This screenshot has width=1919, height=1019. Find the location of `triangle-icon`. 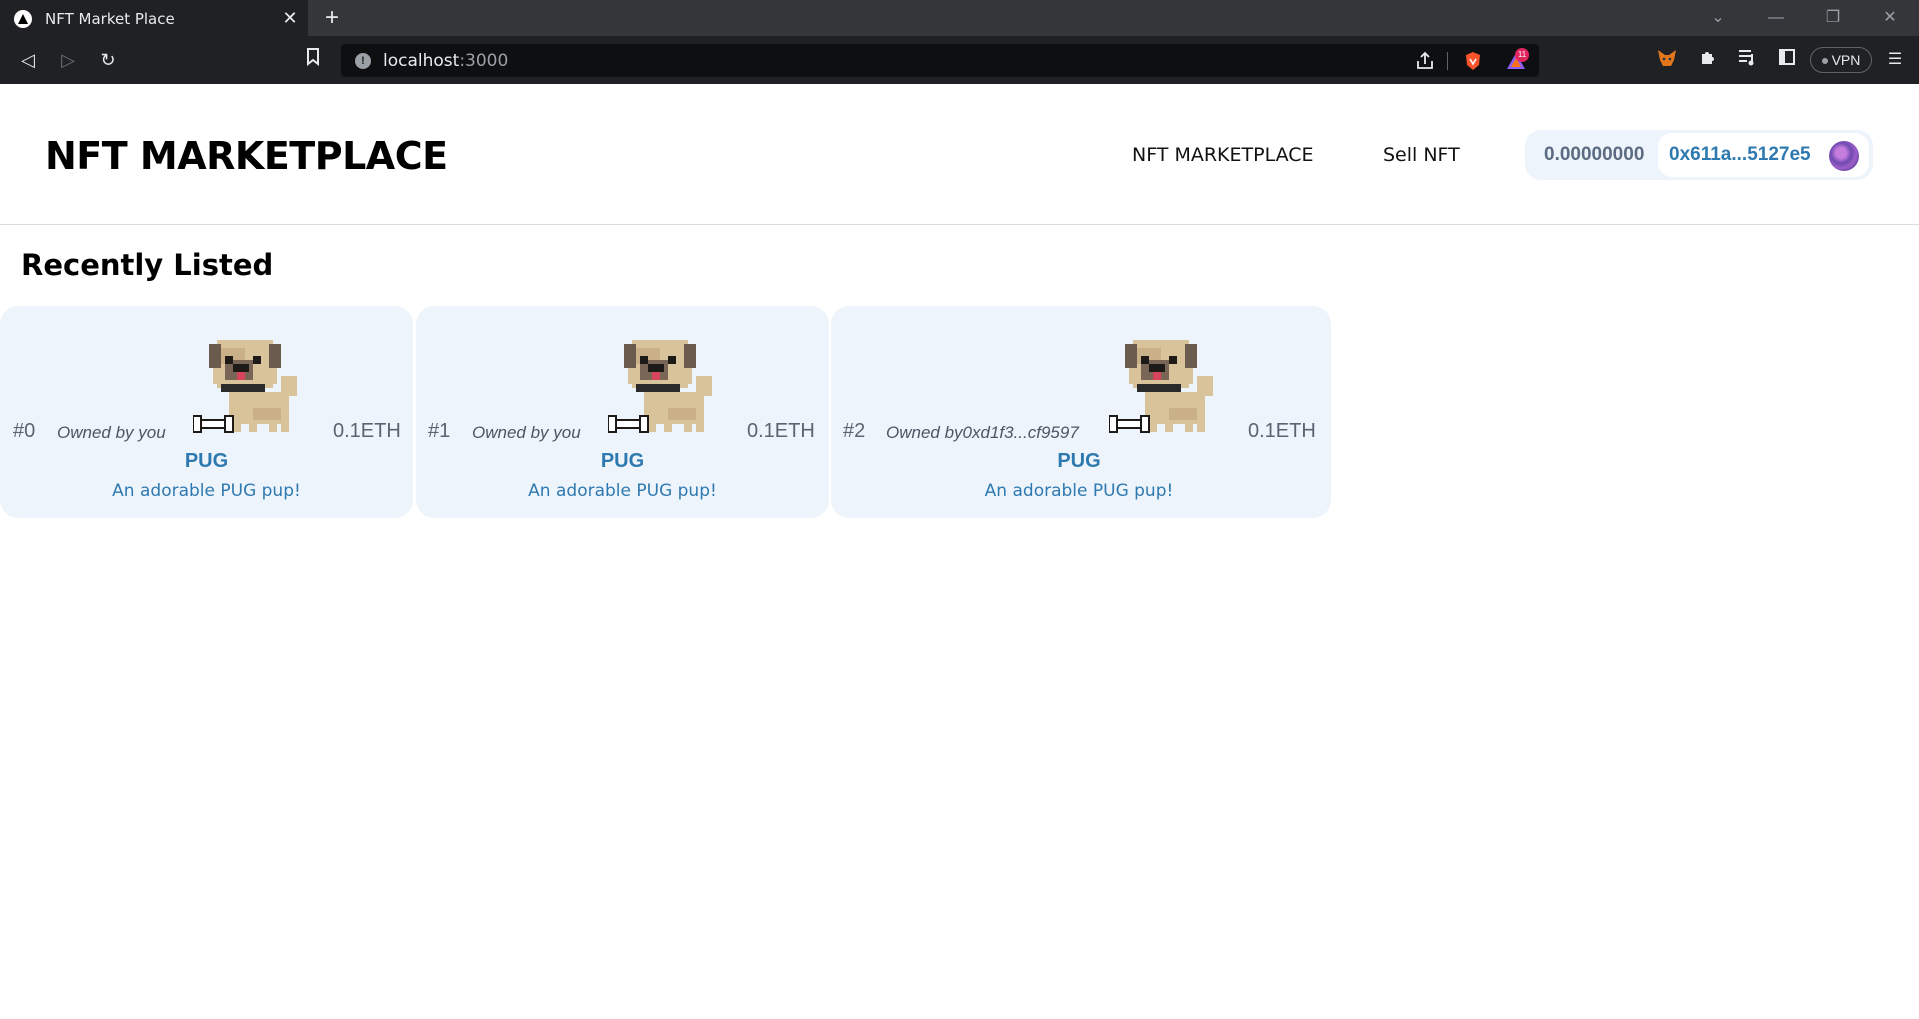

triangle-icon is located at coordinates (23, 19).